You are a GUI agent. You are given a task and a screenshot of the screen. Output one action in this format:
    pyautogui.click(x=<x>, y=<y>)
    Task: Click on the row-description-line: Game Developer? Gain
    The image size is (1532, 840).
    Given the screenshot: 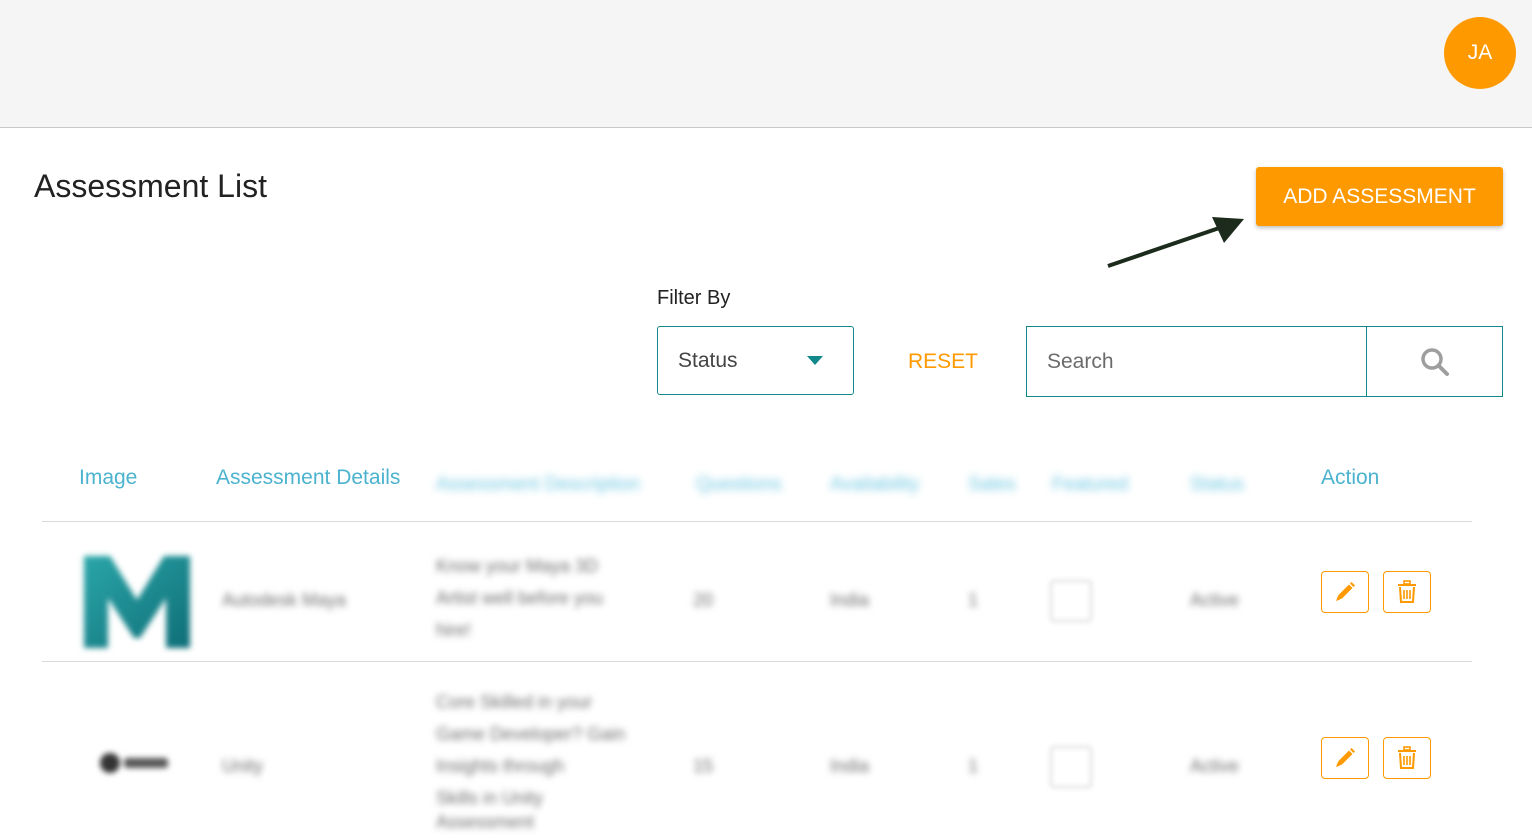 What is the action you would take?
    pyautogui.click(x=531, y=734)
    